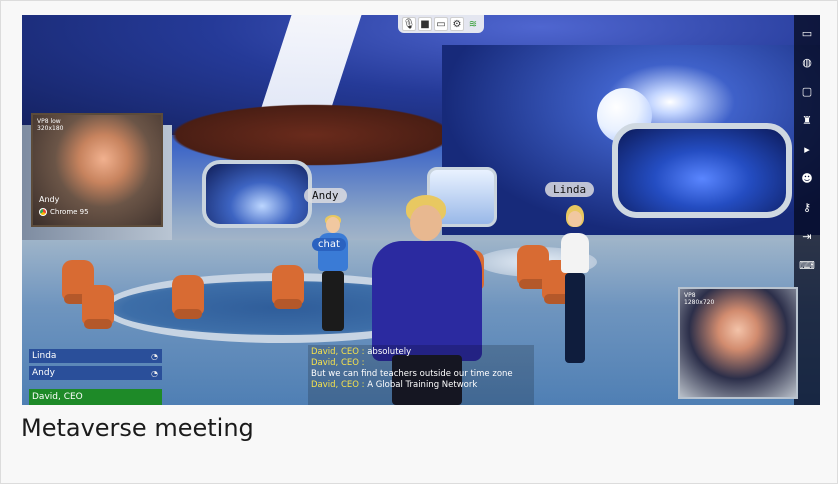 The height and width of the screenshot is (484, 838). I want to click on wifi-icon: ≋, so click(473, 24).